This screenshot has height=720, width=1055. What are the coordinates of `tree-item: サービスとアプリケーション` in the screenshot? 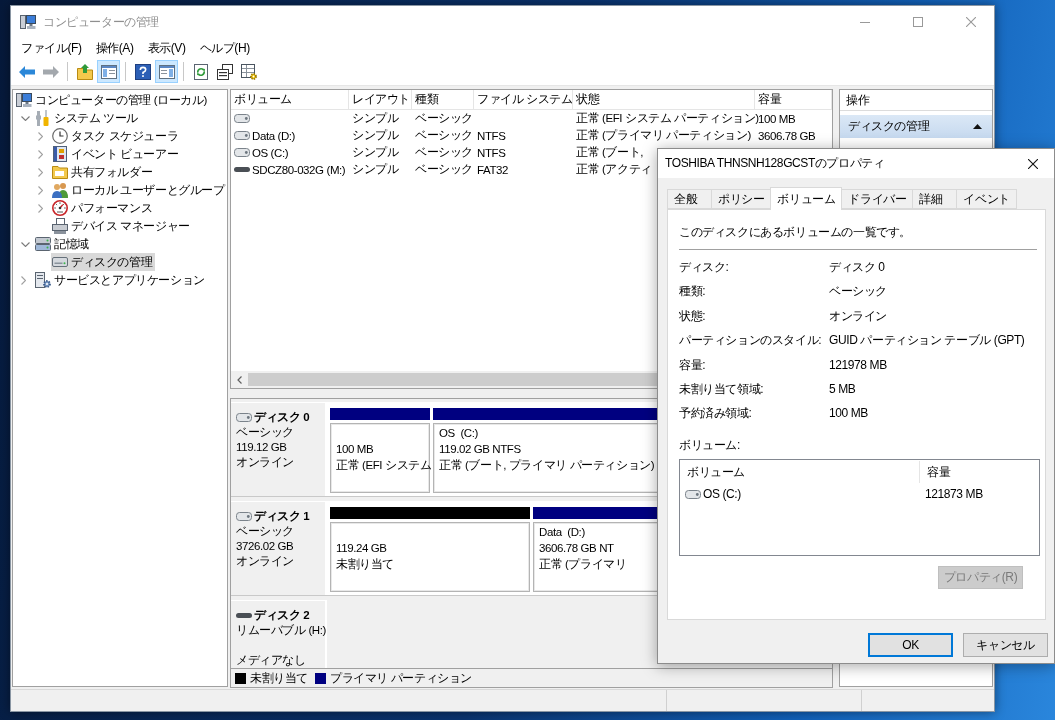 It's located at (121, 280).